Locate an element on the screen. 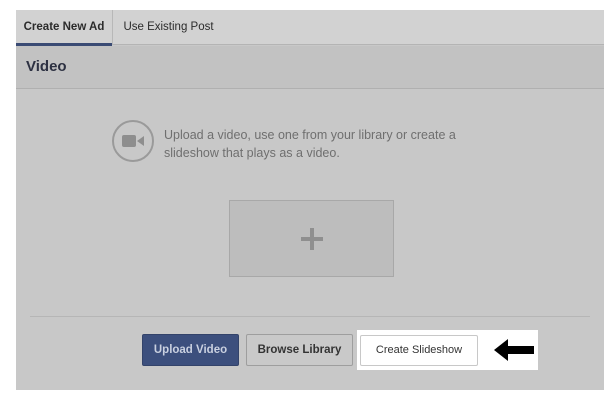 Image resolution: width=612 pixels, height=401 pixels. section-header: Video is located at coordinates (310, 67).